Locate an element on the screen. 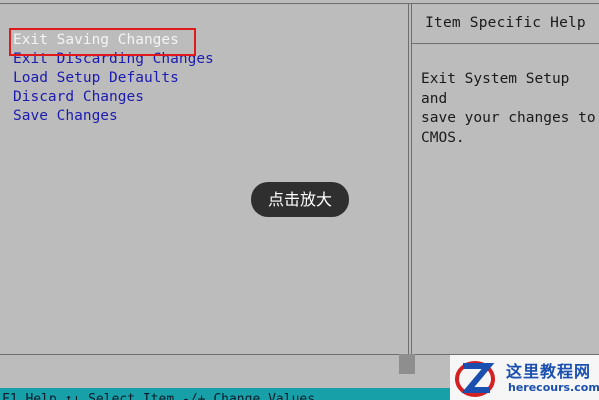 Image resolution: width=599 pixels, height=400 pixels. menu-item-load-setup-defaults: Load Setup Defaults is located at coordinates (113, 78).